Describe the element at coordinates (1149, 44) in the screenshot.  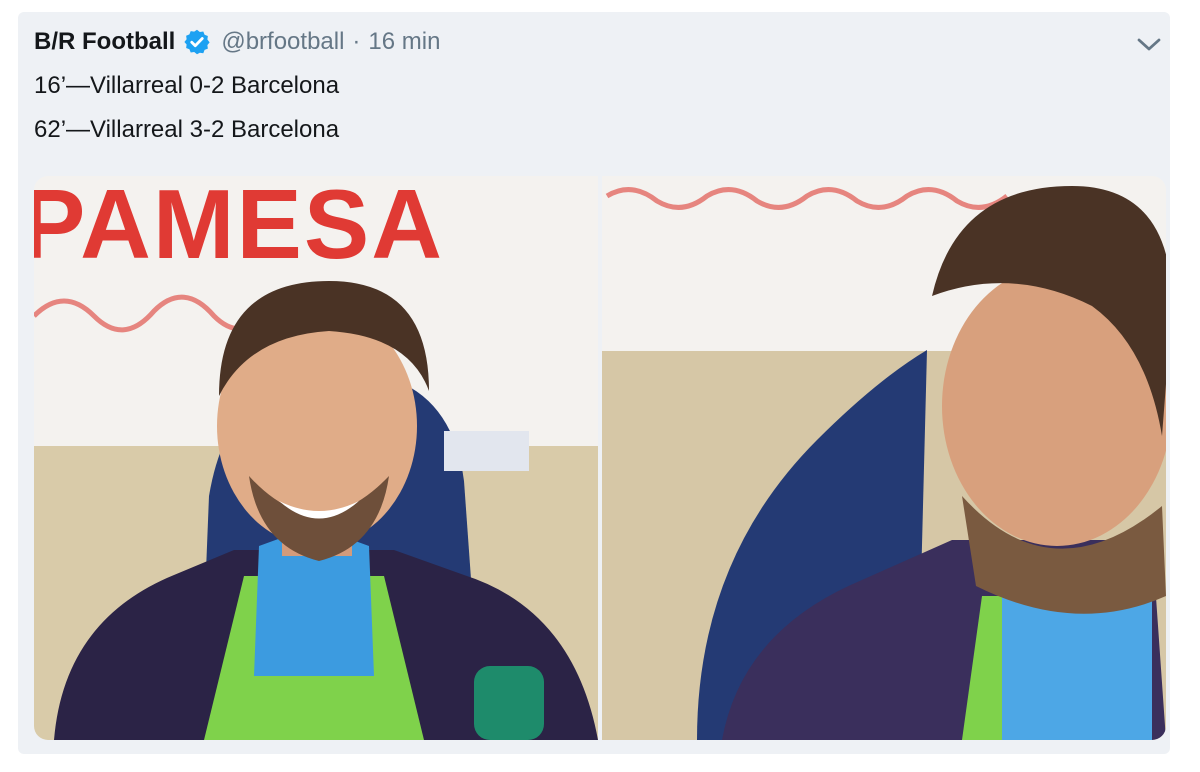
I see `chevron-down-icon` at that location.